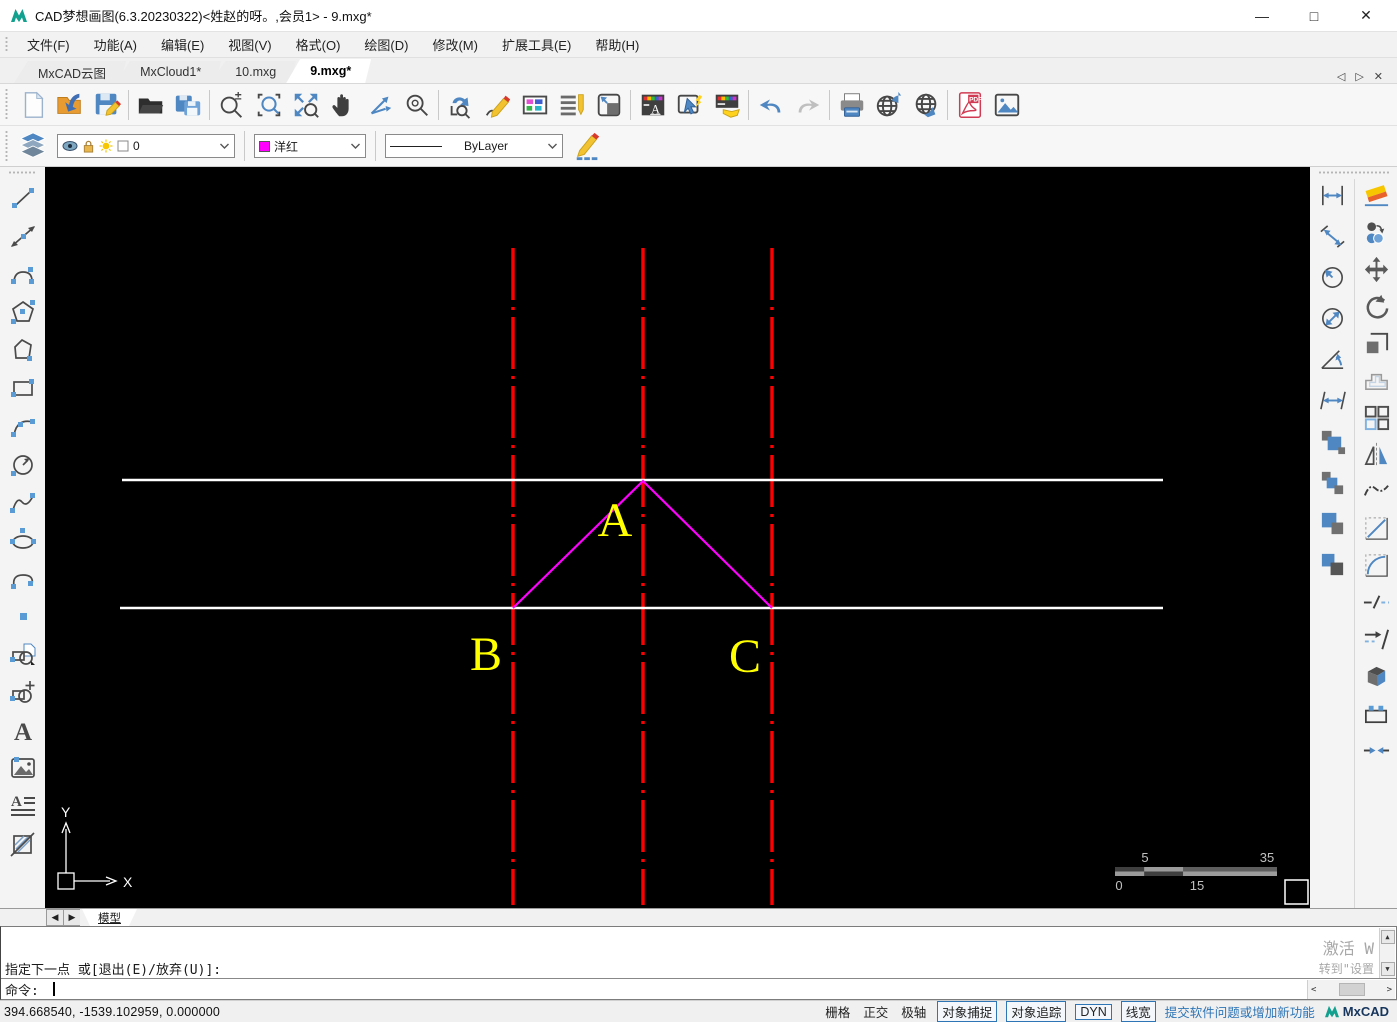  I want to click on rectangle-button, so click(23, 388).